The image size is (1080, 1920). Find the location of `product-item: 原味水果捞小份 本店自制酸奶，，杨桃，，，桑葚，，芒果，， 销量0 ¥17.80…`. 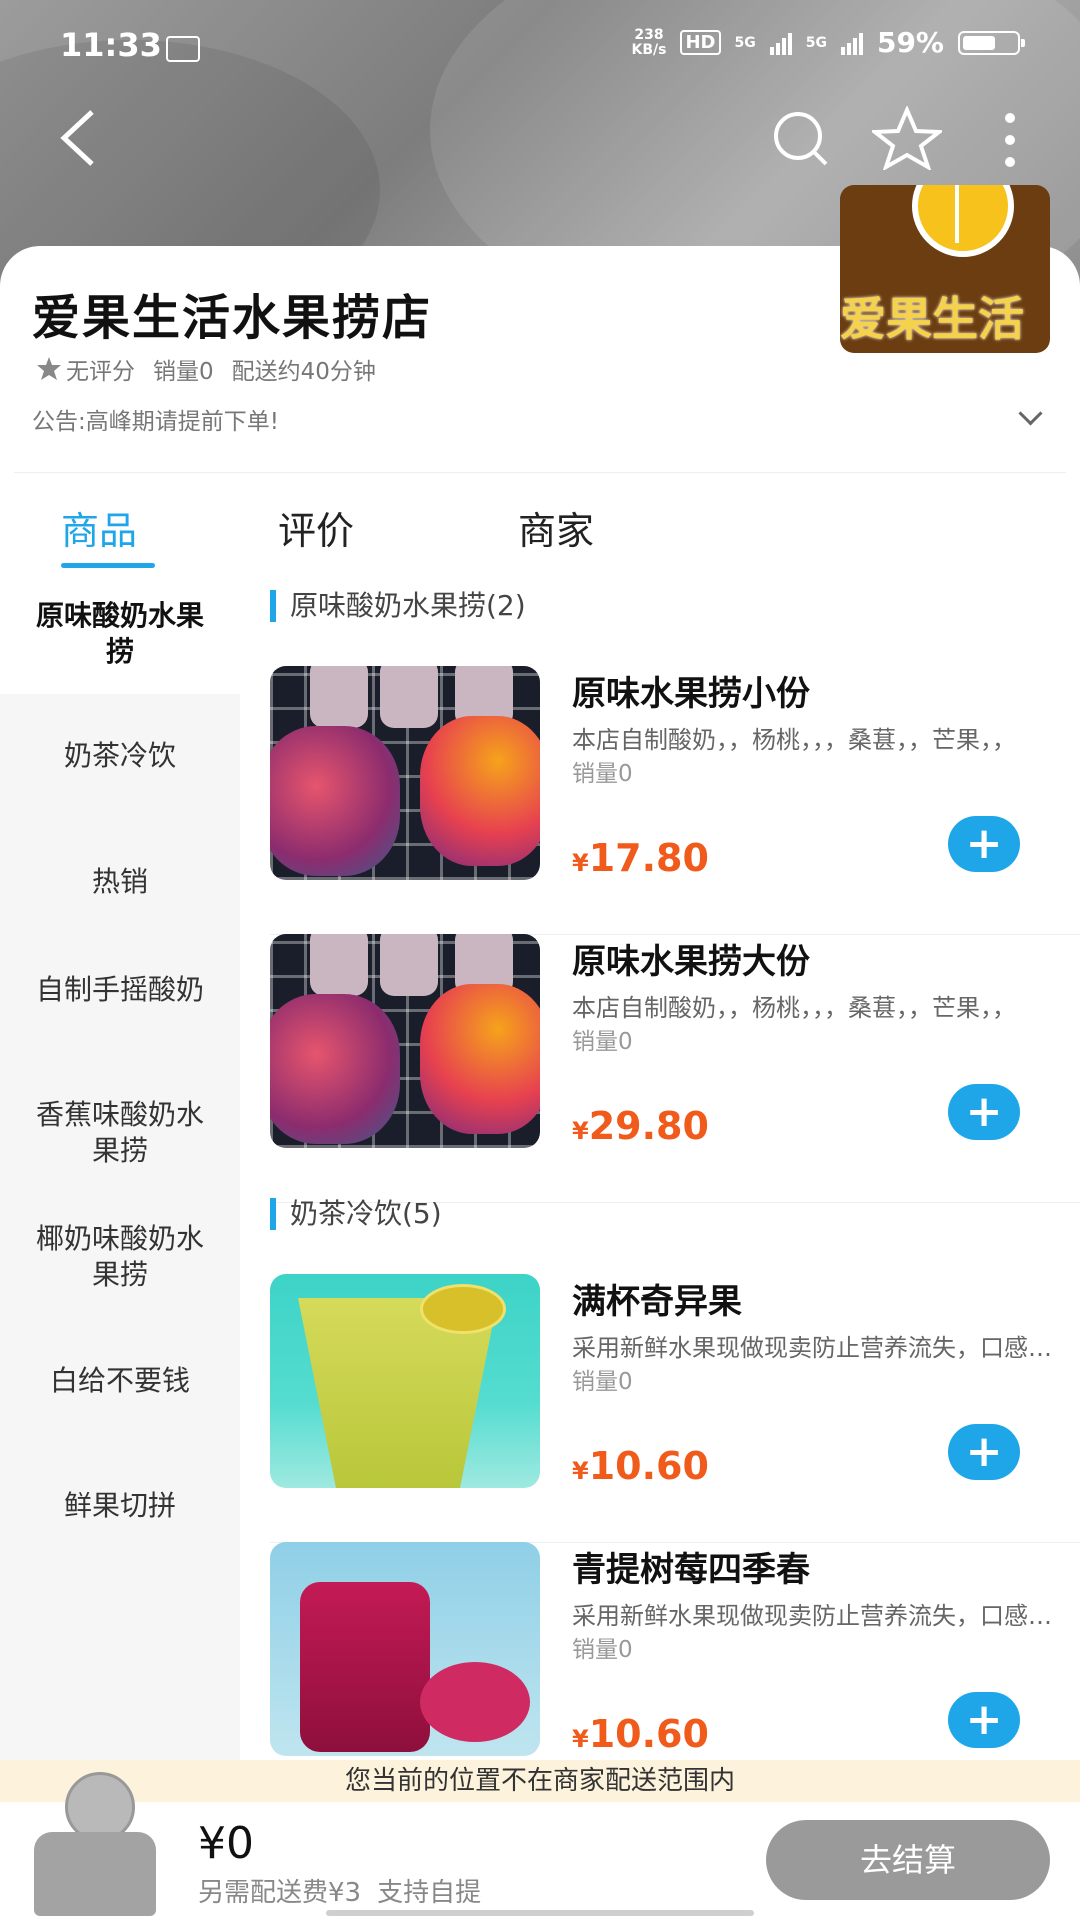

product-item: 原味水果捞小份 本店自制酸奶，，杨桃，，，桑葚，，芒果，， 销量0 ¥17.80… is located at coordinates (675, 800).